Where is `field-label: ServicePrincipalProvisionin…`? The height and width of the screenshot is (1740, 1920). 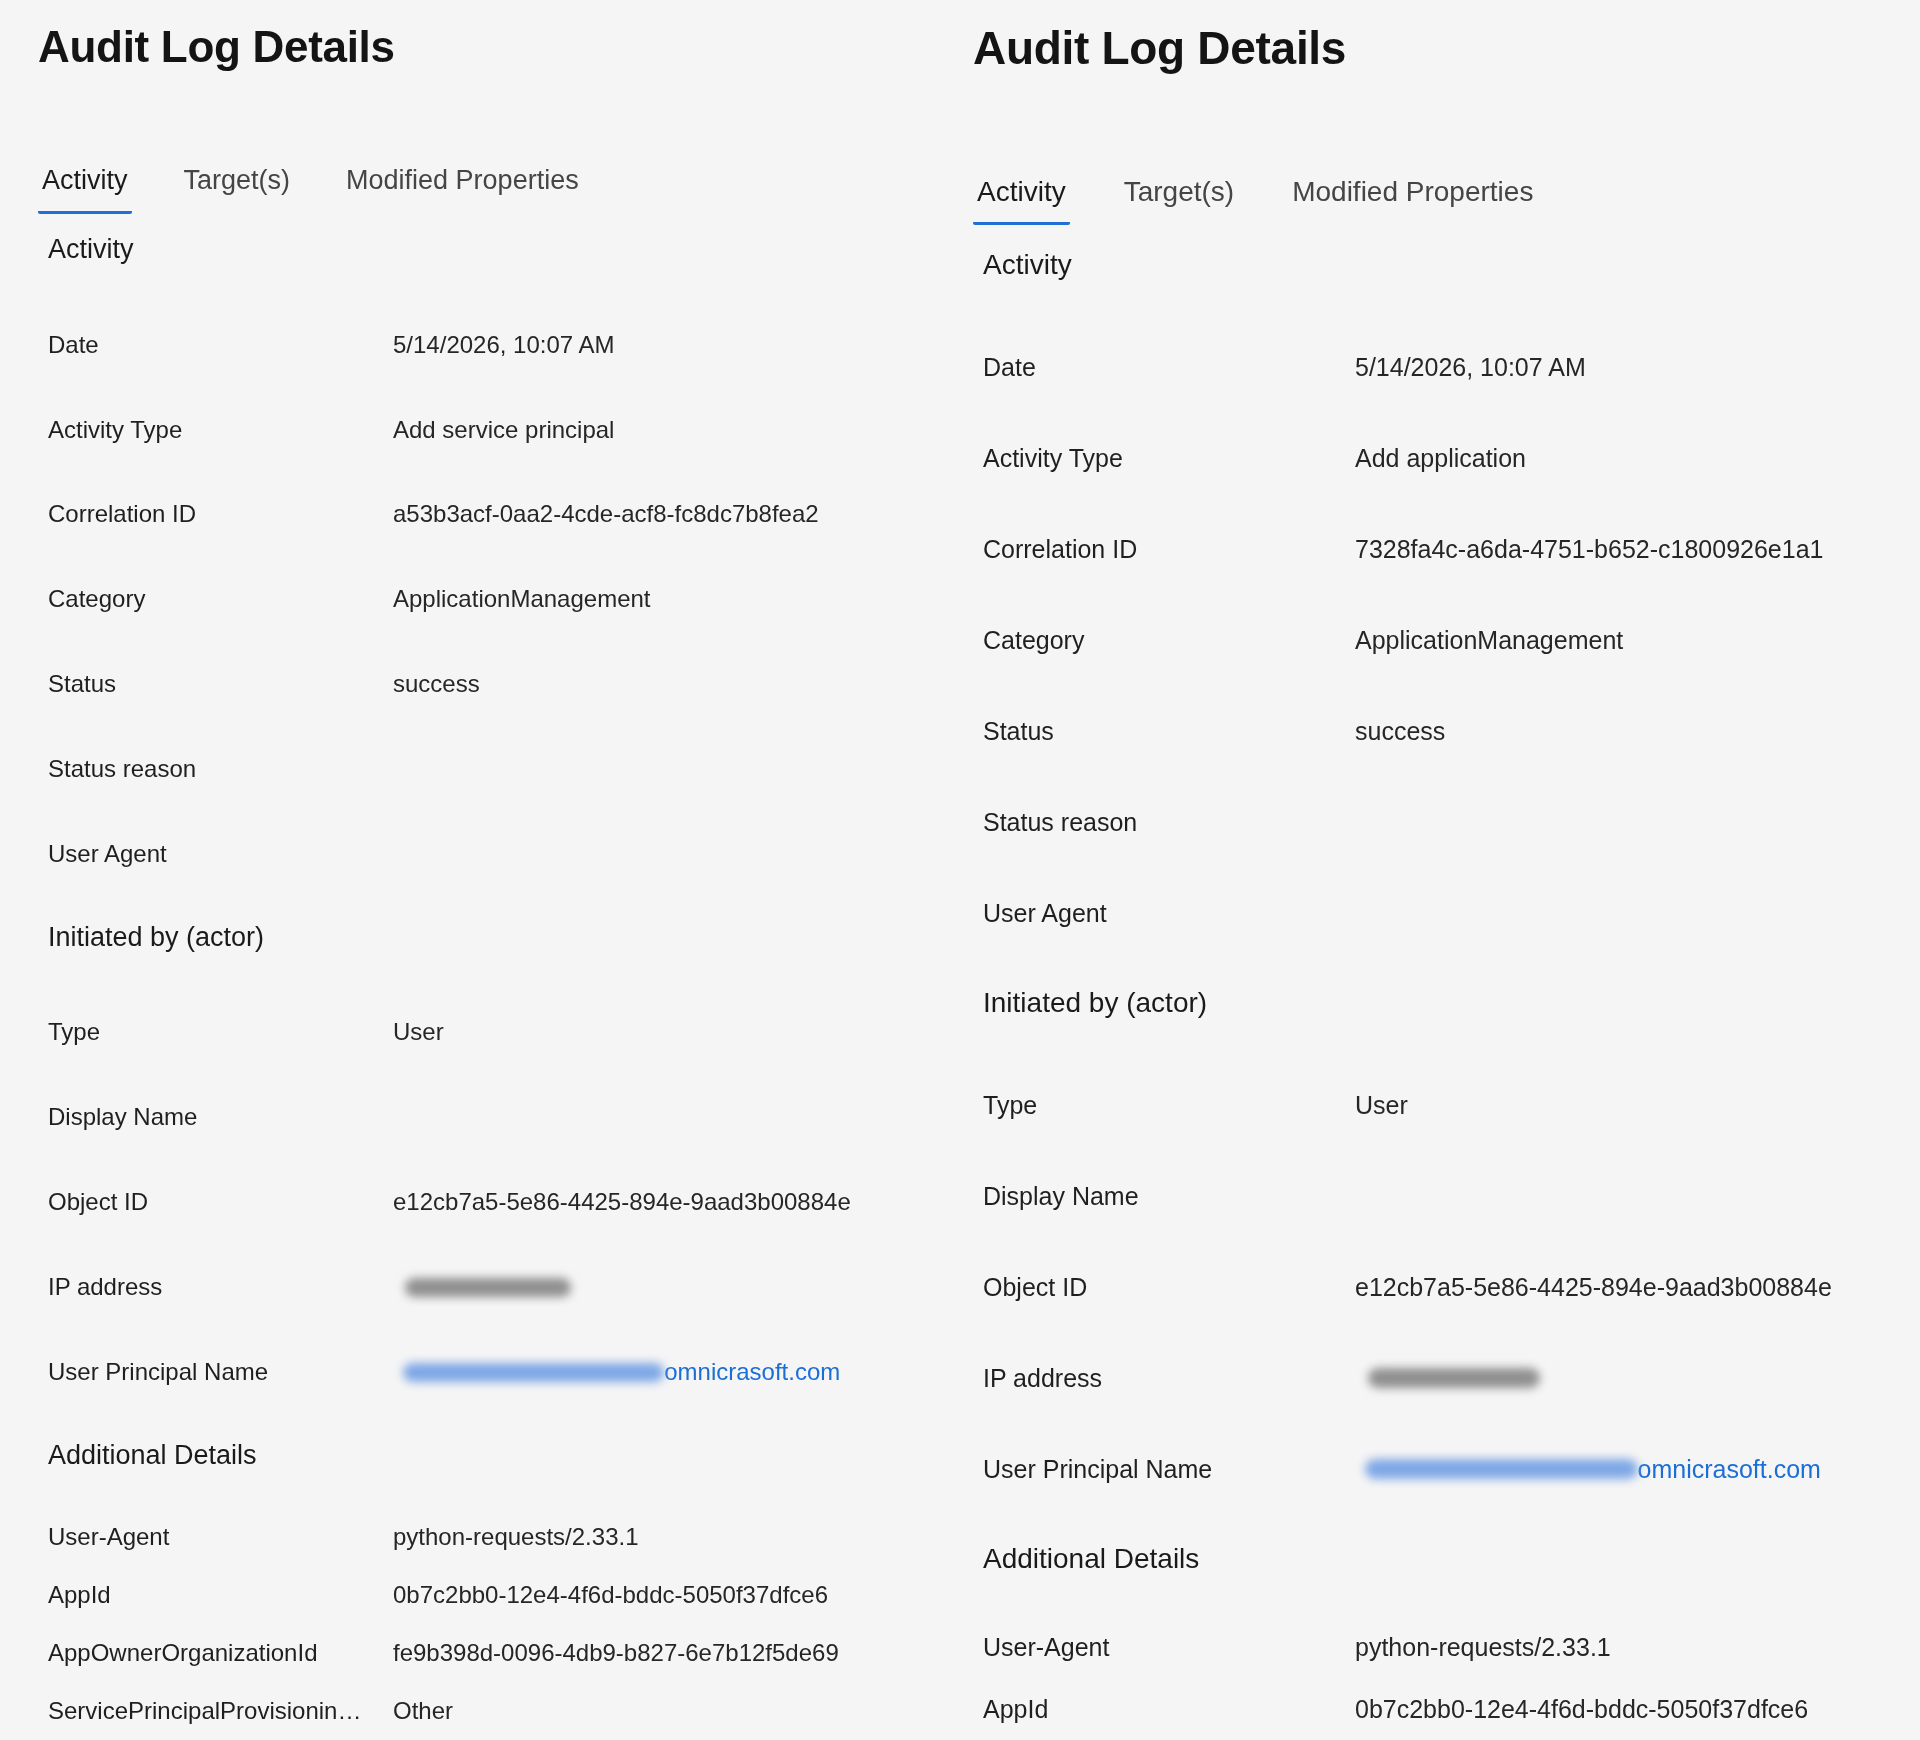 field-label: ServicePrincipalProvisionin… is located at coordinates (205, 1711).